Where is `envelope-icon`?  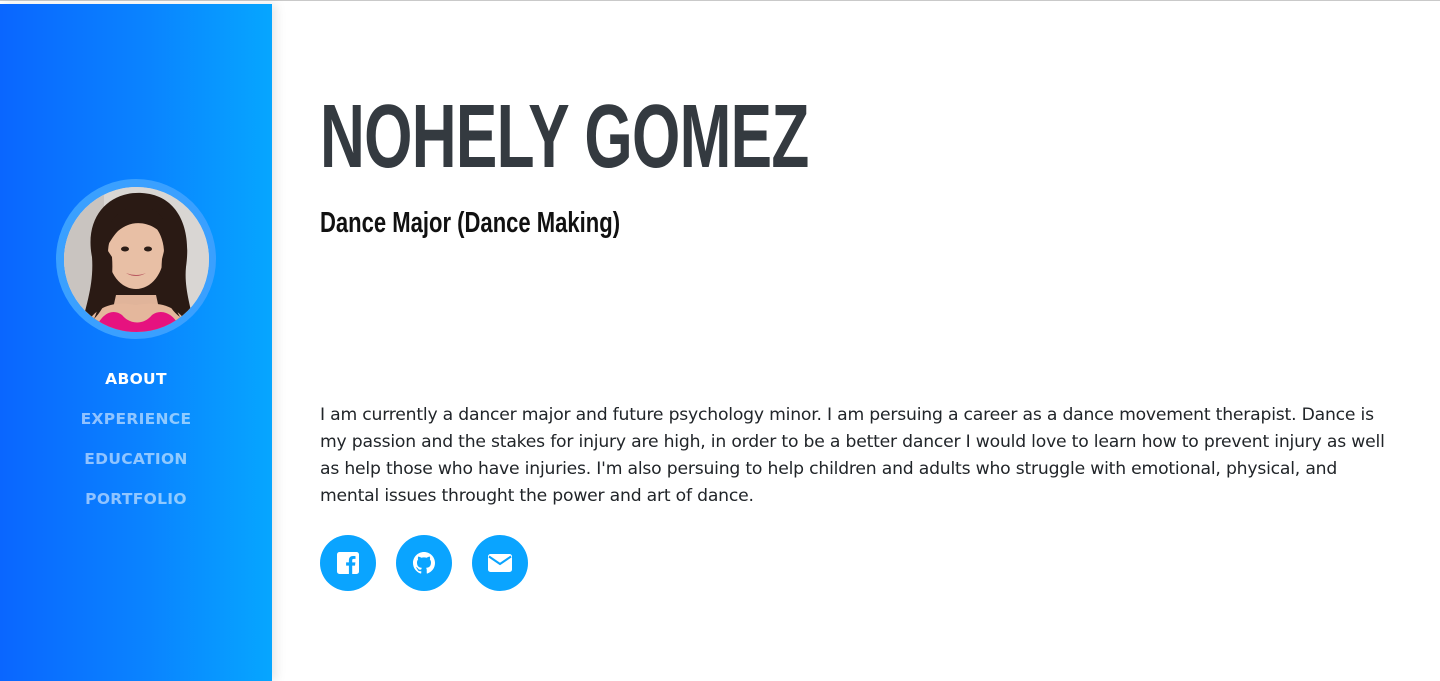
envelope-icon is located at coordinates (500, 563).